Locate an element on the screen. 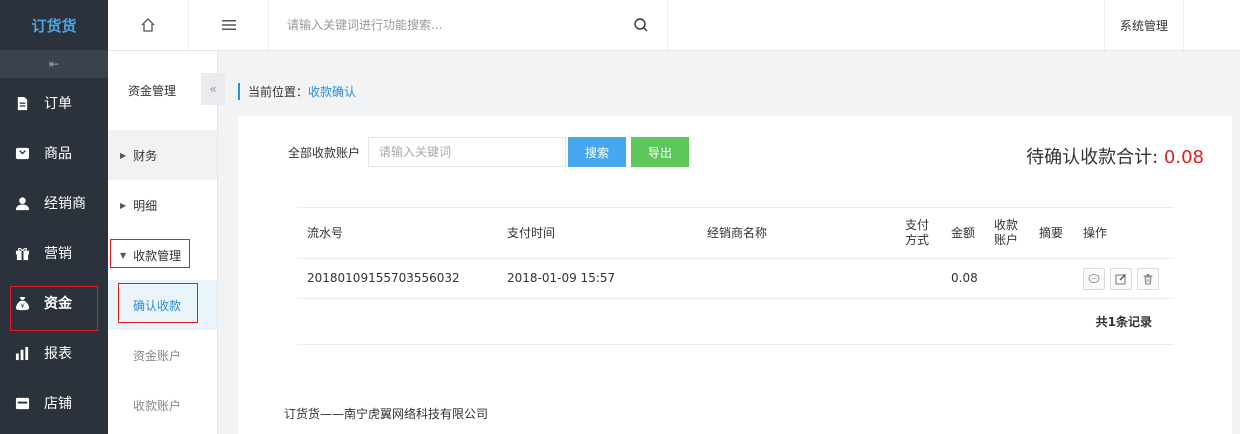  subnav-item-label: 确认收款 is located at coordinates (157, 305).